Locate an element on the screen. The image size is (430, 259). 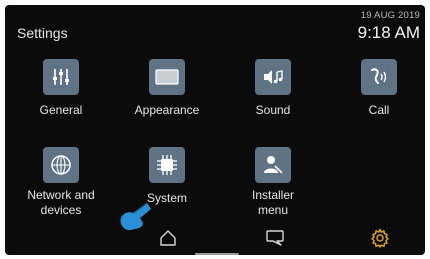
tile-label: Installer menu is located at coordinates (273, 203).